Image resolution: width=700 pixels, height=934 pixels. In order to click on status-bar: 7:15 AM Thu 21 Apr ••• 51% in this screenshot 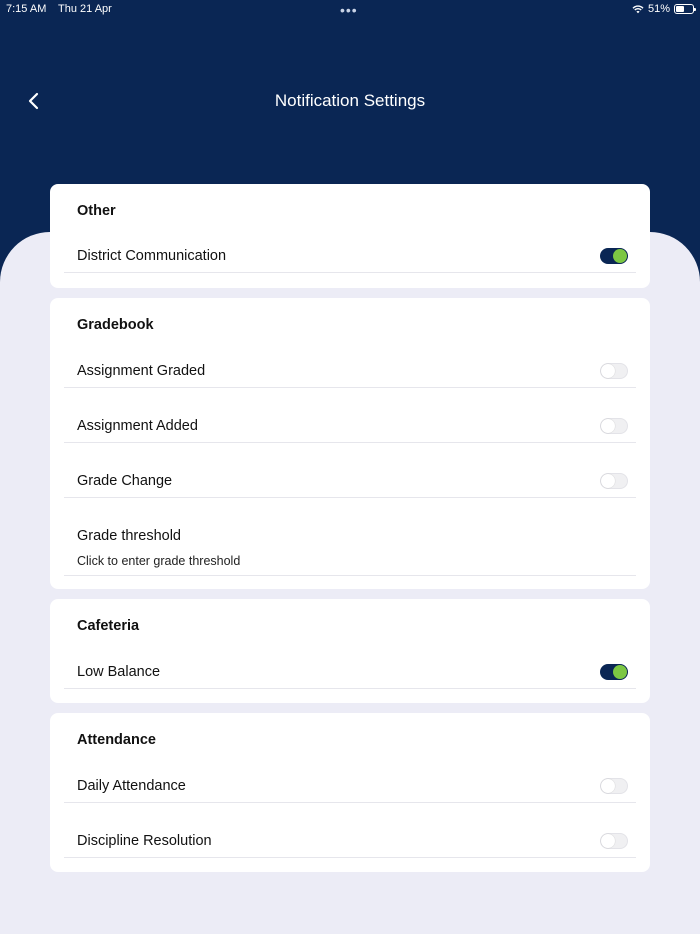, I will do `click(350, 10)`.